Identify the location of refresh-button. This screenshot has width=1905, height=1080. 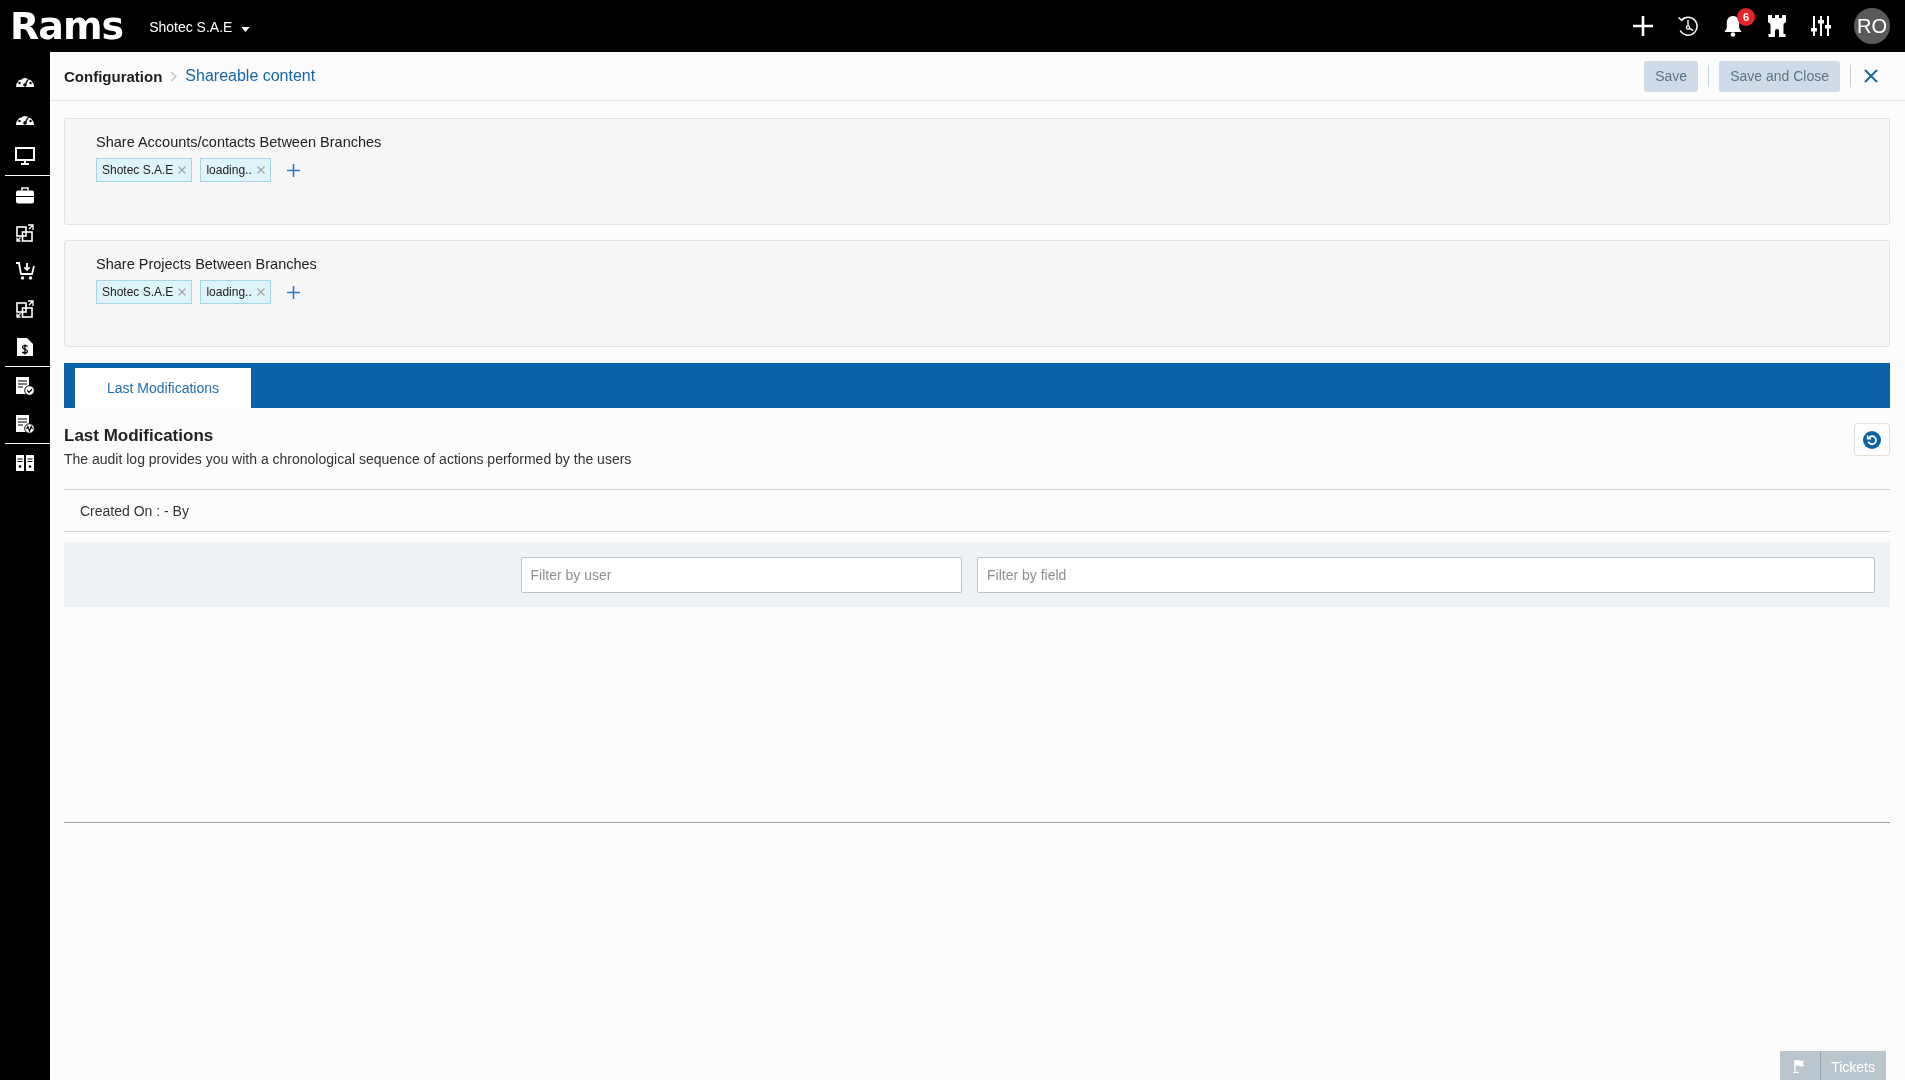
(1872, 439).